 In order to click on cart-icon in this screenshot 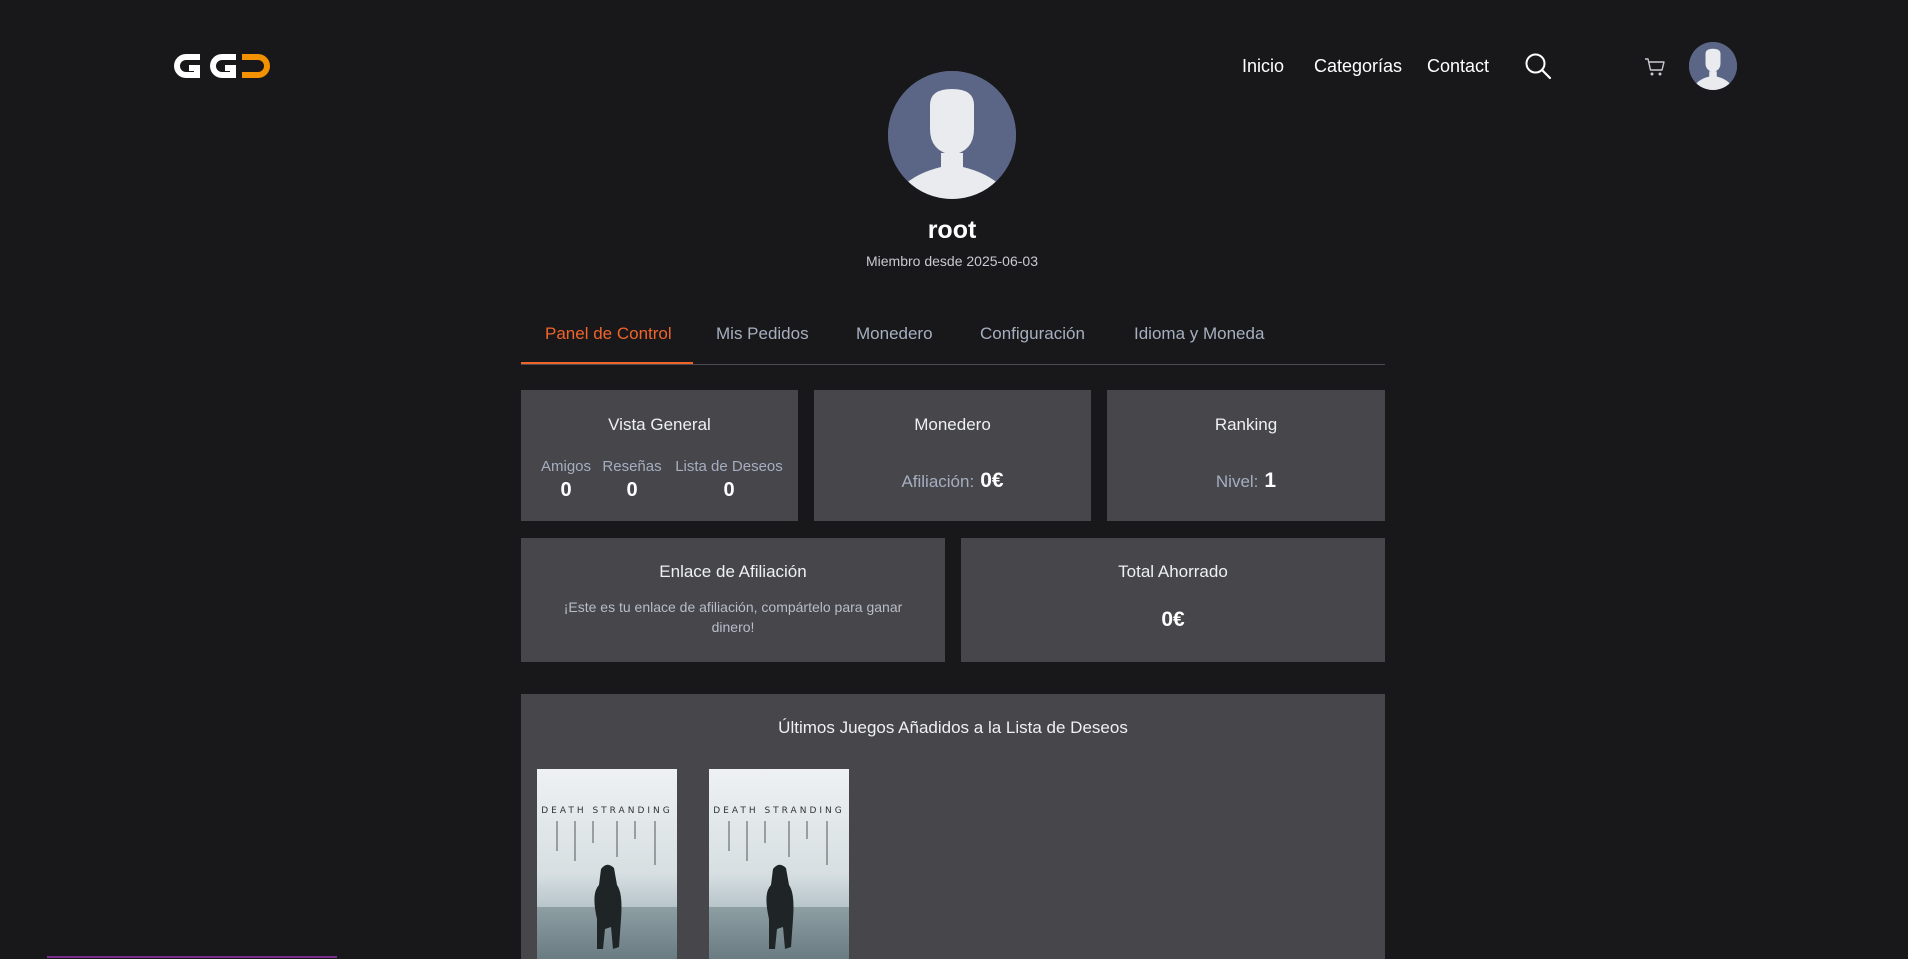, I will do `click(1655, 67)`.